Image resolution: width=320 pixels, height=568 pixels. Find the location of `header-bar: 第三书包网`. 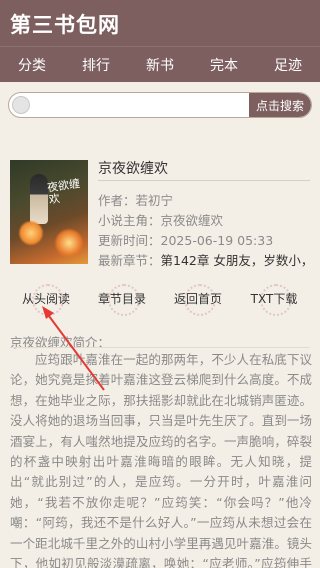

header-bar: 第三书包网 is located at coordinates (160, 23).